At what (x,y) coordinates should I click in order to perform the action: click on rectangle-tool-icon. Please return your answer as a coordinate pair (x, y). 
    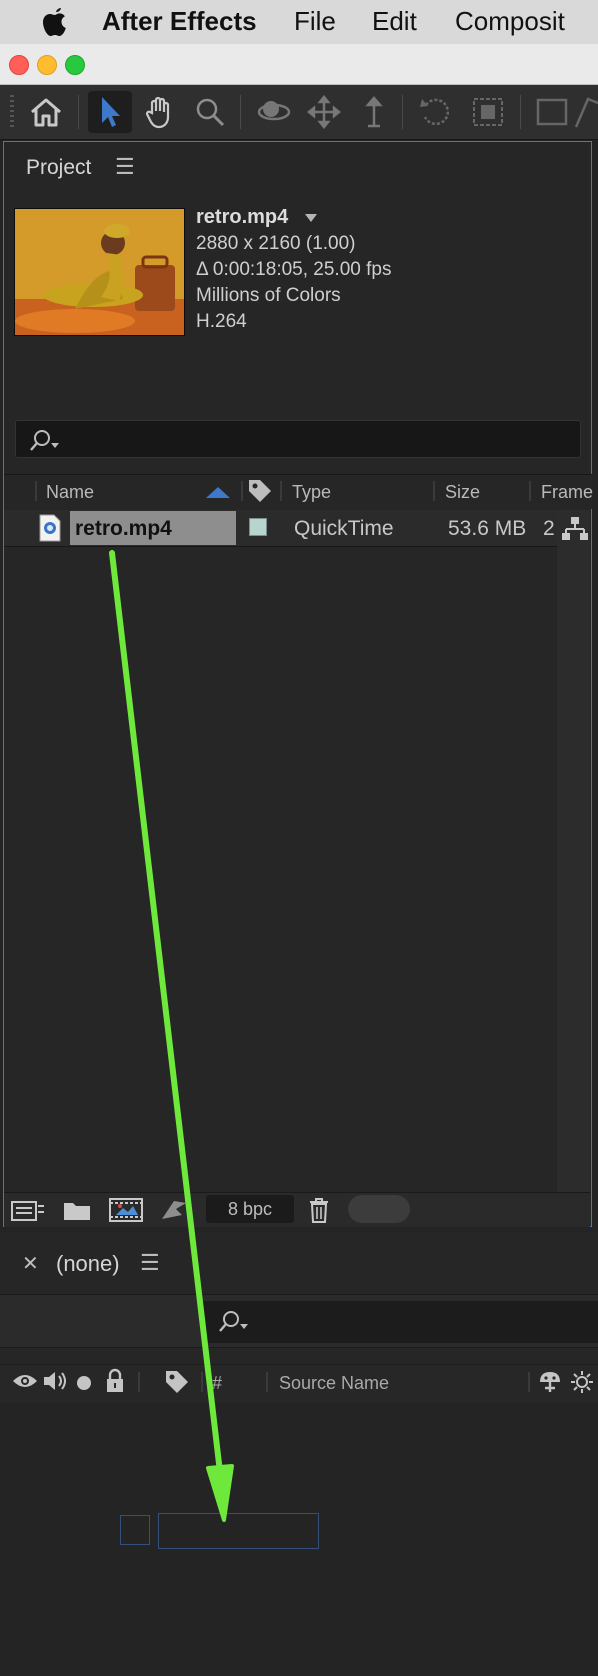
    Looking at the image, I should click on (552, 112).